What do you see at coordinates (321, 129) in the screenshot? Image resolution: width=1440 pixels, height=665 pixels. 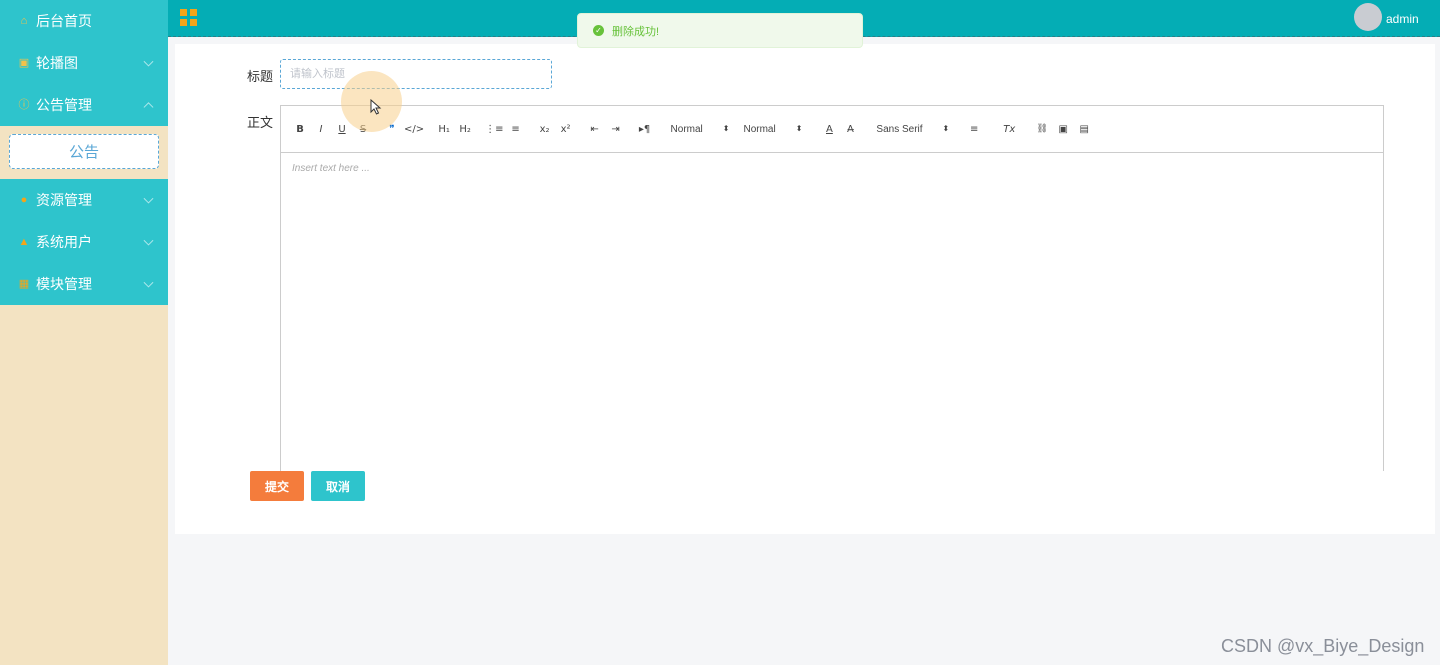 I see `italic-button: I` at bounding box center [321, 129].